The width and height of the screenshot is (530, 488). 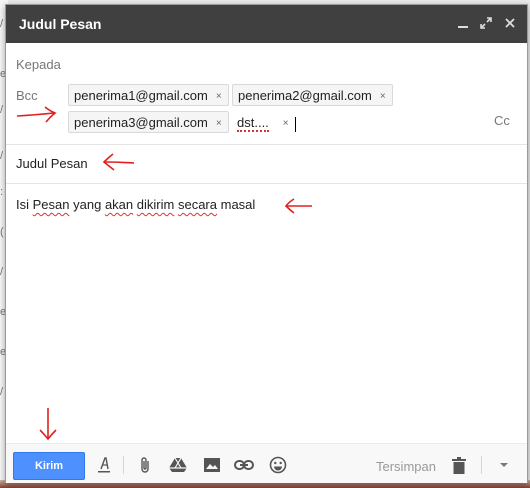 What do you see at coordinates (305, 95) in the screenshot?
I see `recipient-chip-label: penerima2@gmail.com` at bounding box center [305, 95].